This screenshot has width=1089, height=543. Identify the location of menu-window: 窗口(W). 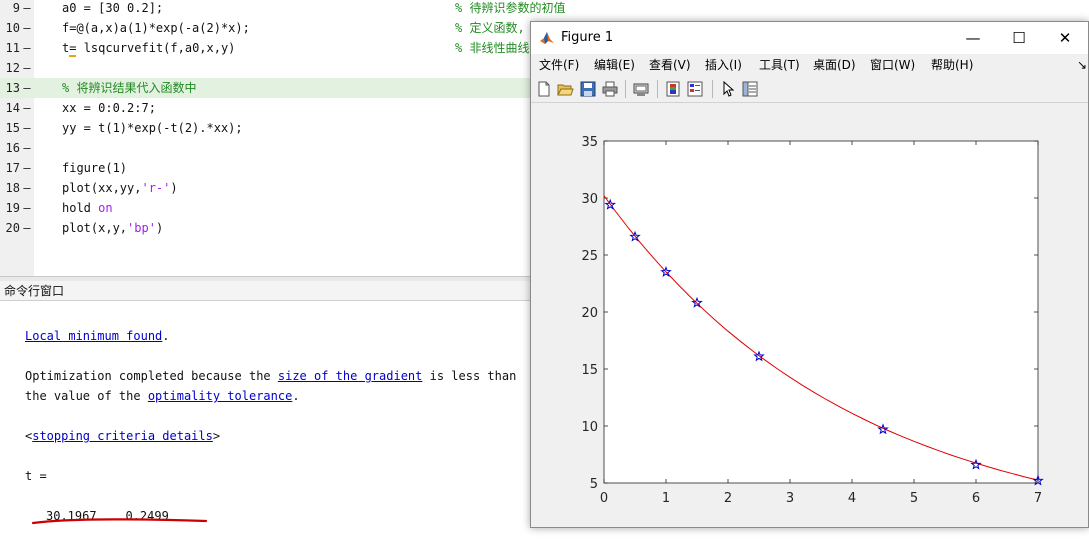
(892, 65).